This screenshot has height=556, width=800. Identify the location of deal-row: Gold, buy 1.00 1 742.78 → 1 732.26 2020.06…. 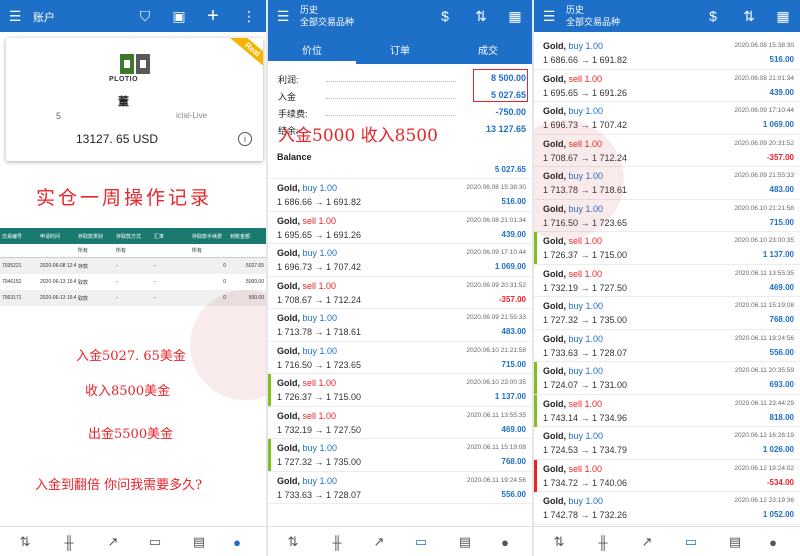
(667, 508).